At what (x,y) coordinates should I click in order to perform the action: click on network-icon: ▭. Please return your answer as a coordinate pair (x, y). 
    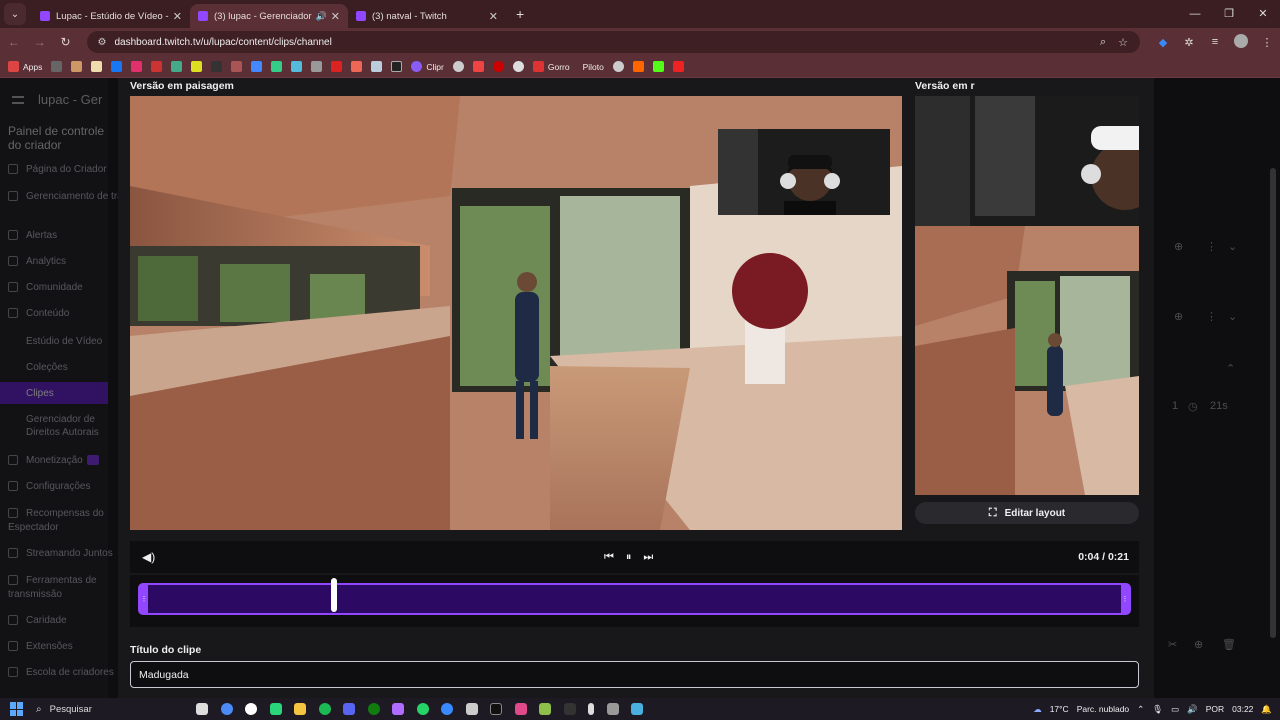
    Looking at the image, I should click on (1175, 709).